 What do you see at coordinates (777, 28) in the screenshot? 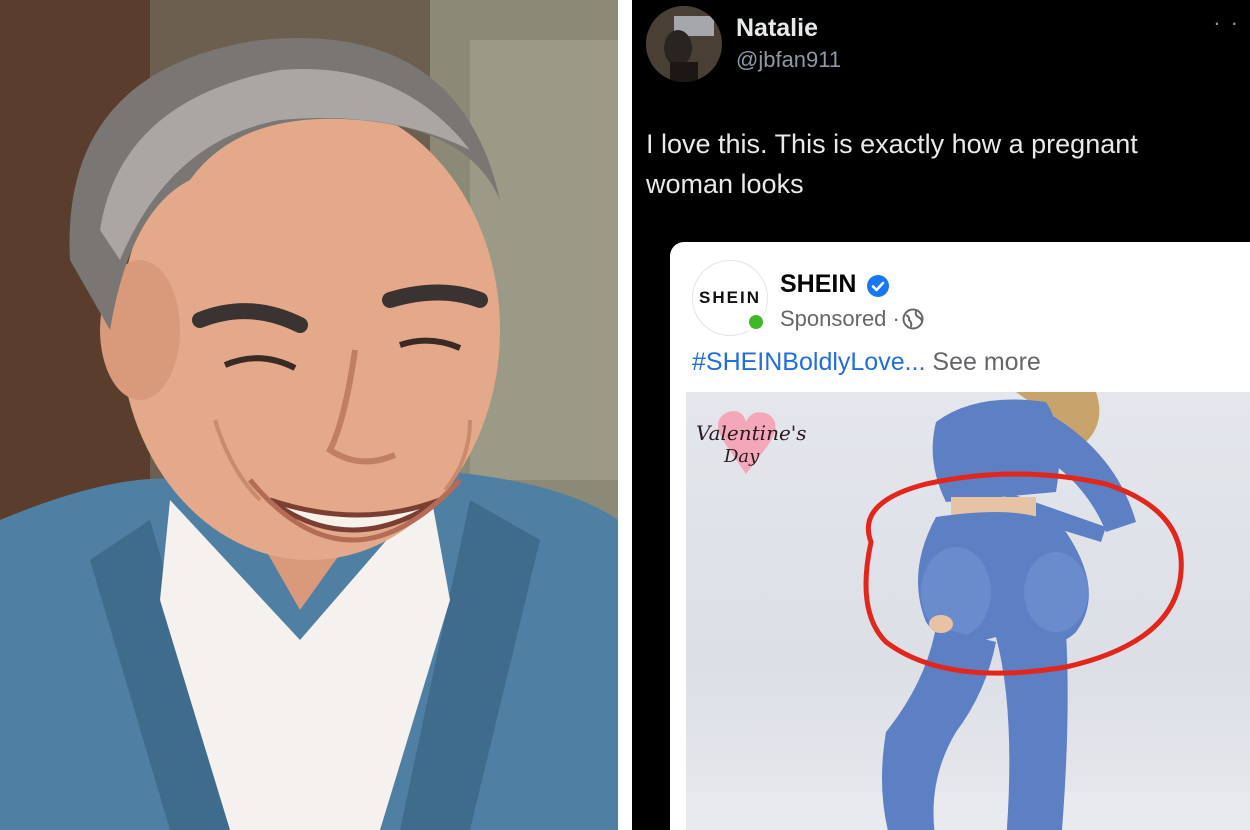
I see `author-name: Natalie` at bounding box center [777, 28].